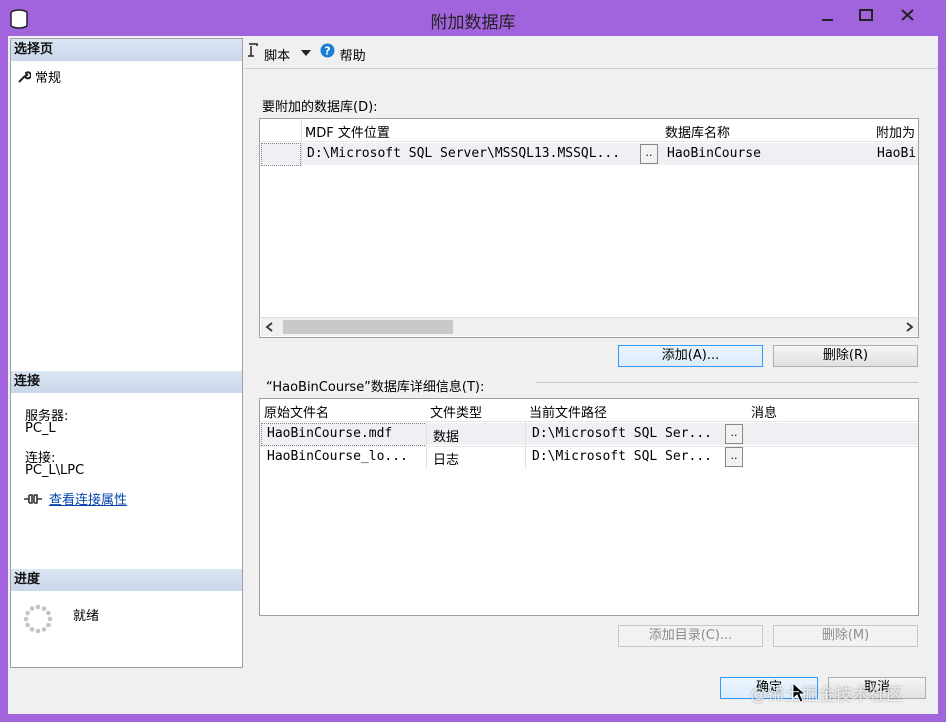 The image size is (946, 722). What do you see at coordinates (38, 619) in the screenshot?
I see `progress-spinner-icon` at bounding box center [38, 619].